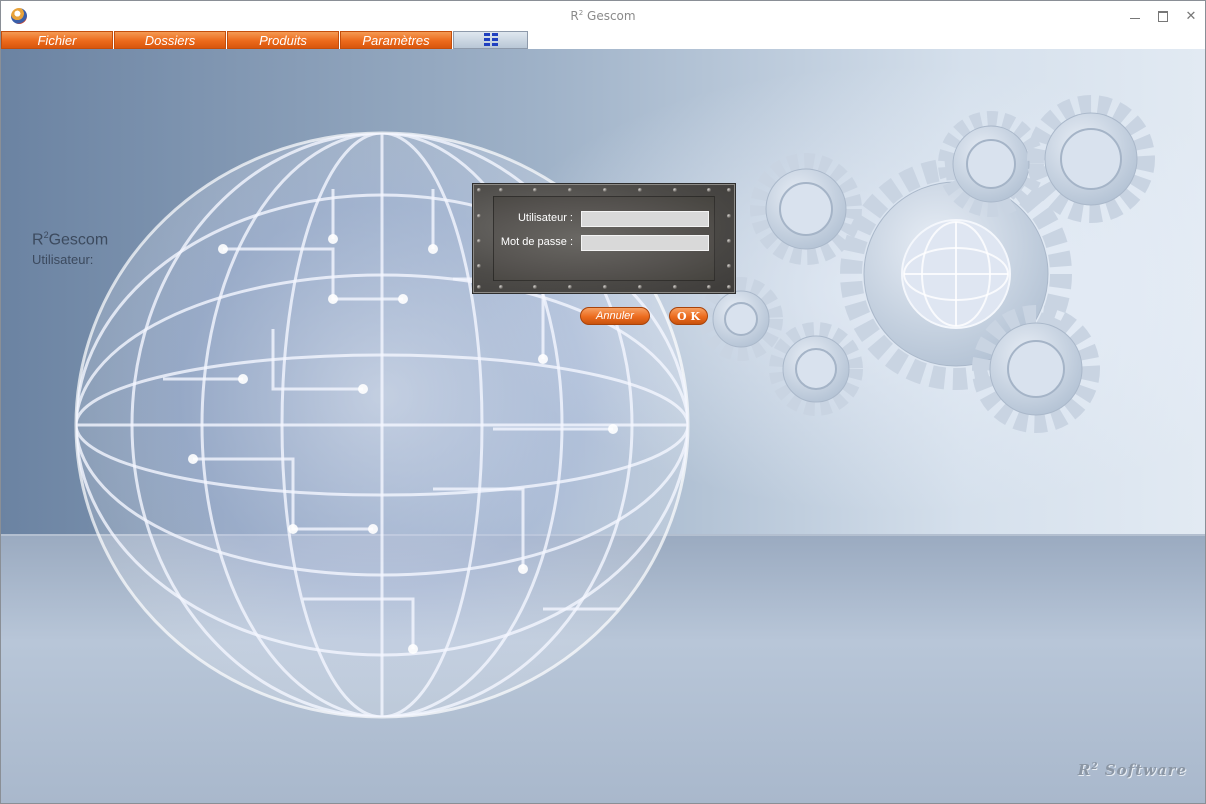 The width and height of the screenshot is (1206, 804). I want to click on password-input, so click(645, 243).